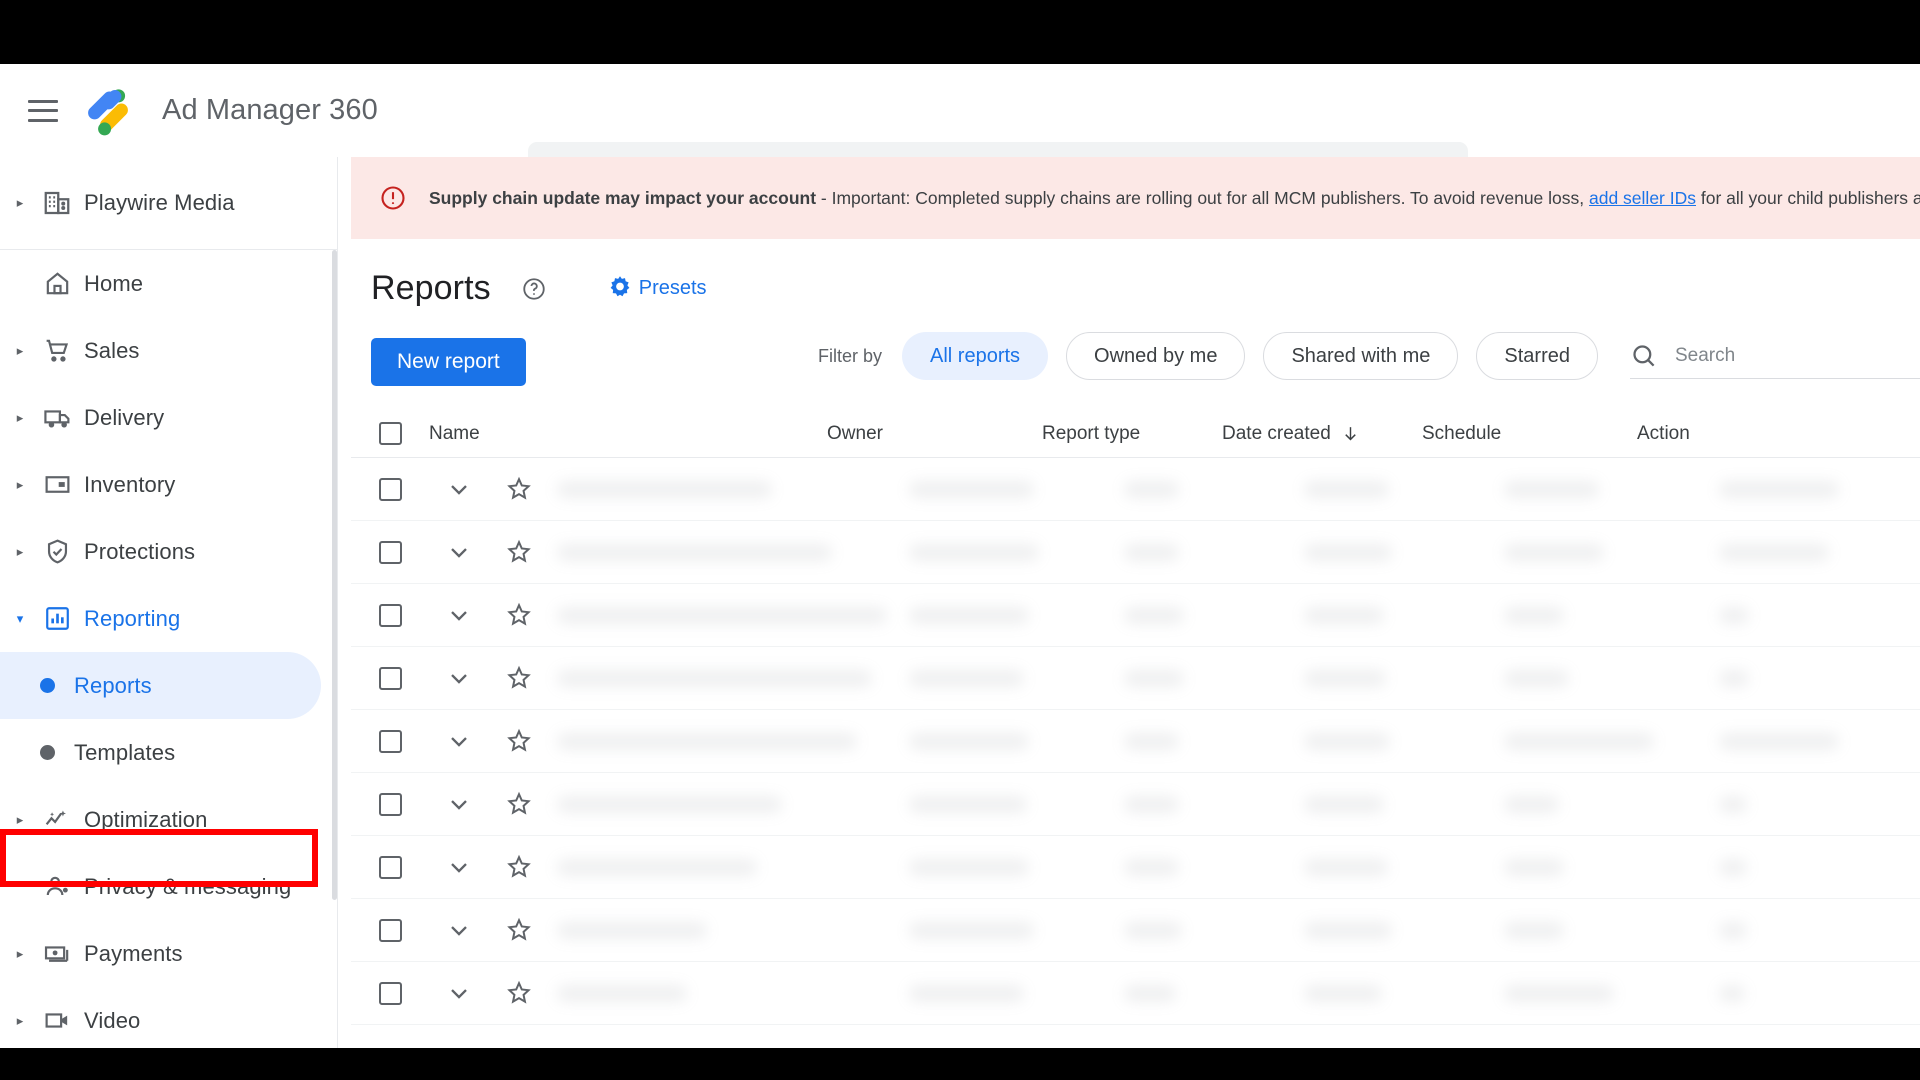 This screenshot has height=1080, width=1920. I want to click on sidebar-item-privacy-messaging: ▸ Privacy & messaging, so click(168, 886).